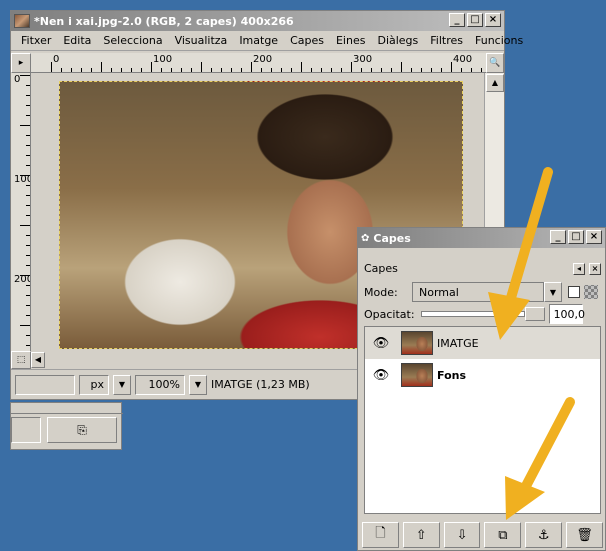 The width and height of the screenshot is (606, 551). Describe the element at coordinates (574, 292) in the screenshot. I see `keep-transparency-checkbox` at that location.